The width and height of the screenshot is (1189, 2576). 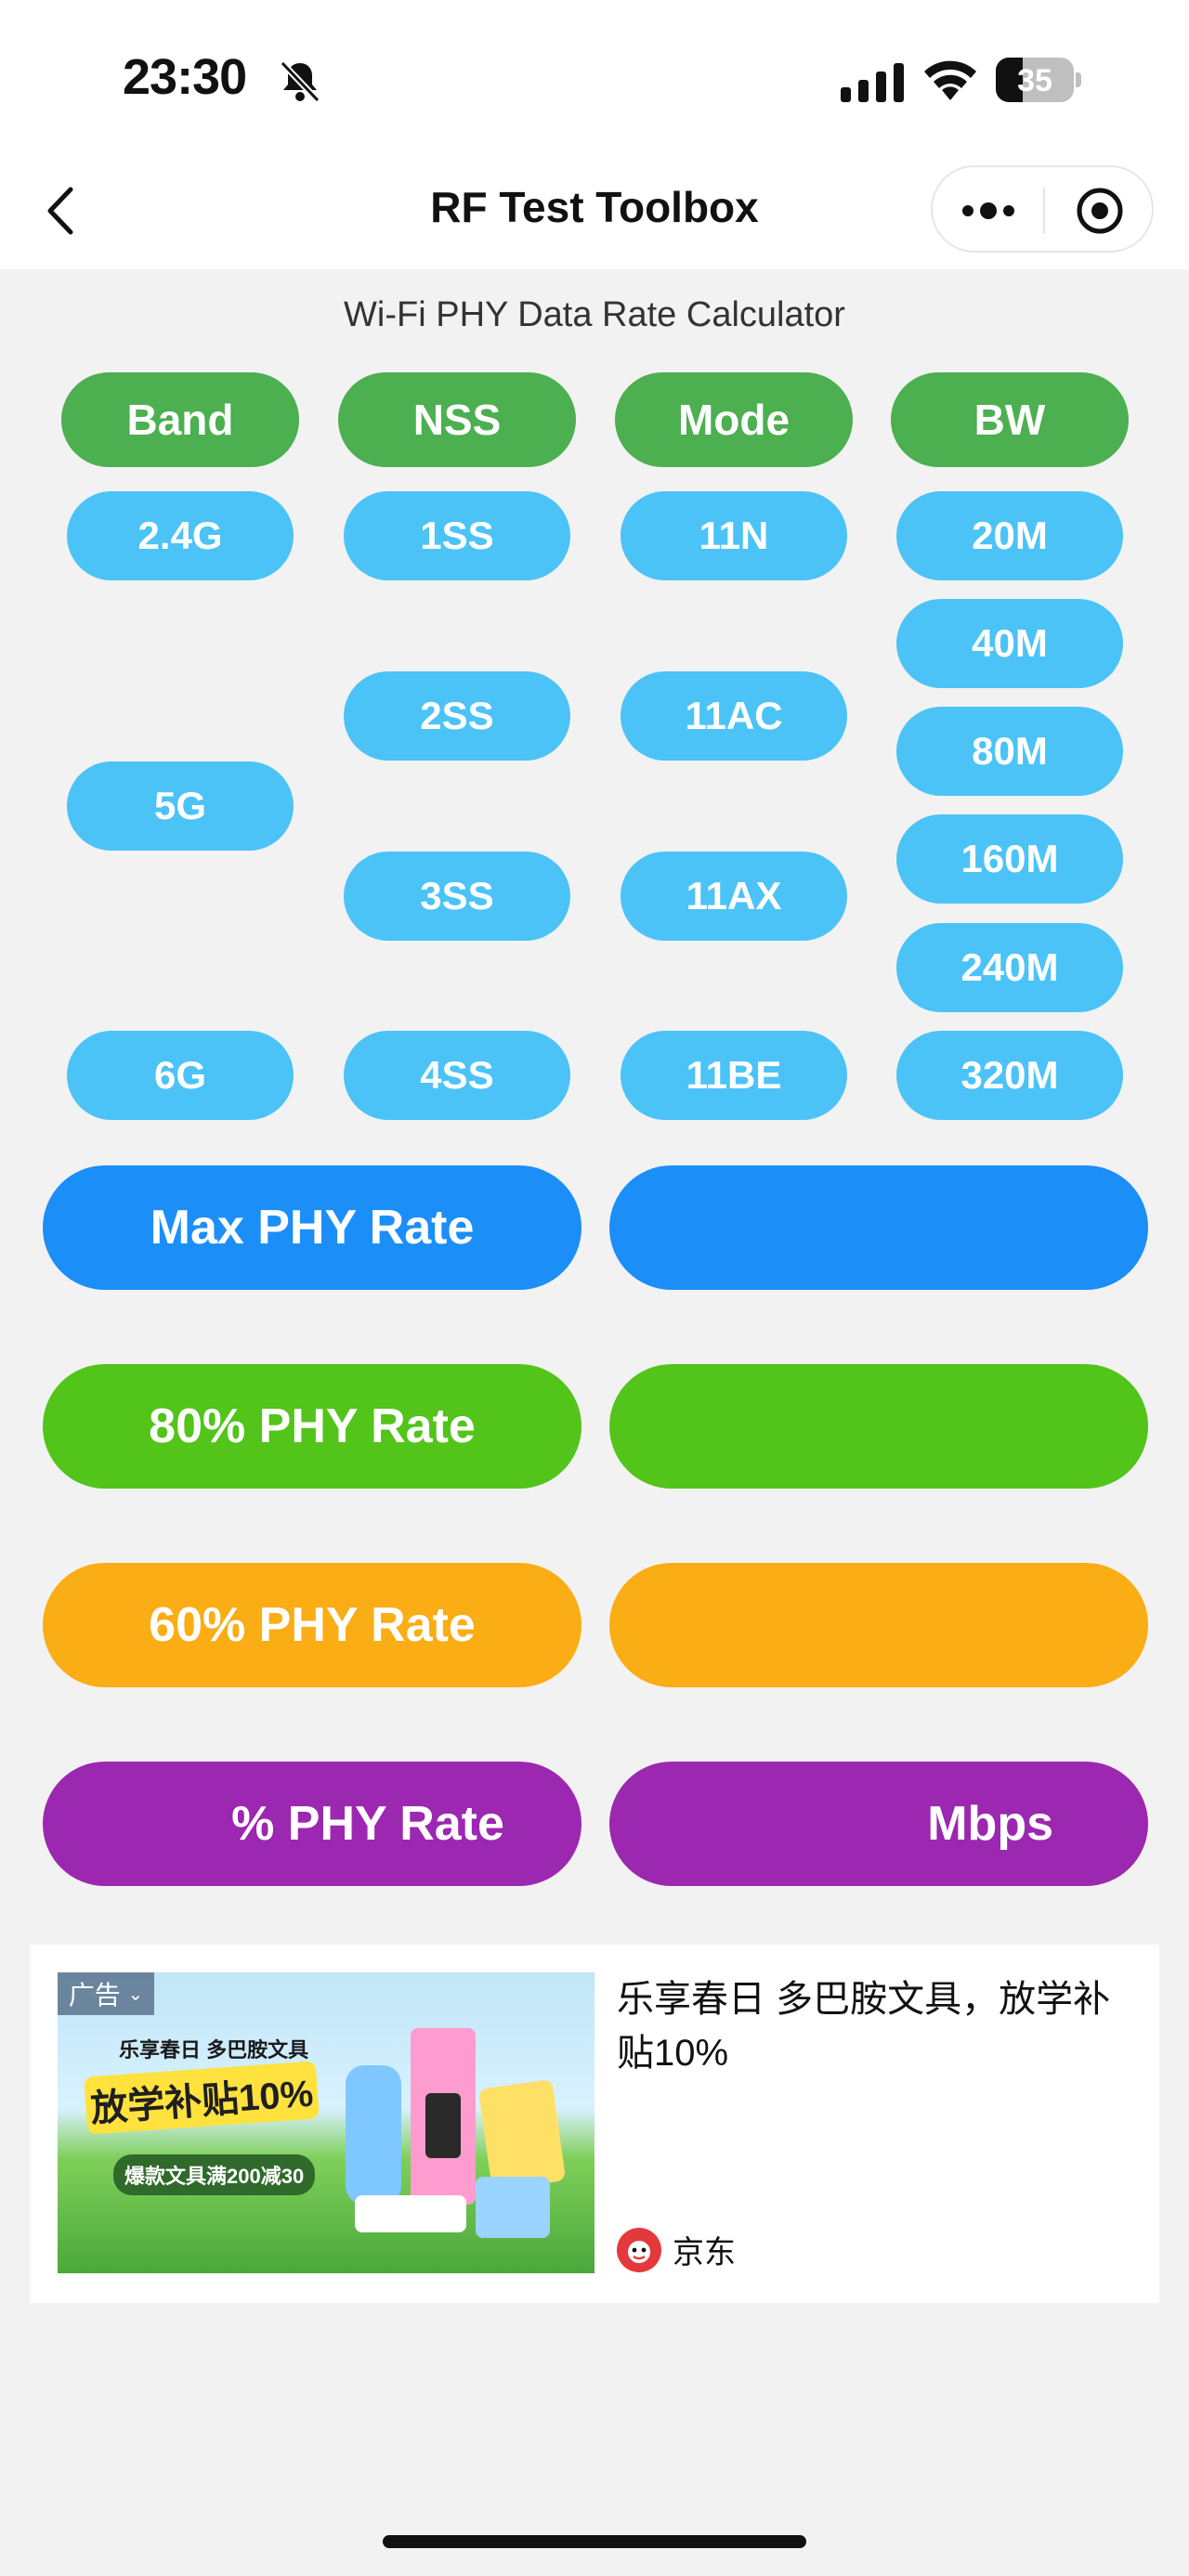 What do you see at coordinates (326, 2122) in the screenshot?
I see `ad-image: 广告 ⌄ 乐享春日 多巴胺文具 放学补贴10% 爆款文具满200减30` at bounding box center [326, 2122].